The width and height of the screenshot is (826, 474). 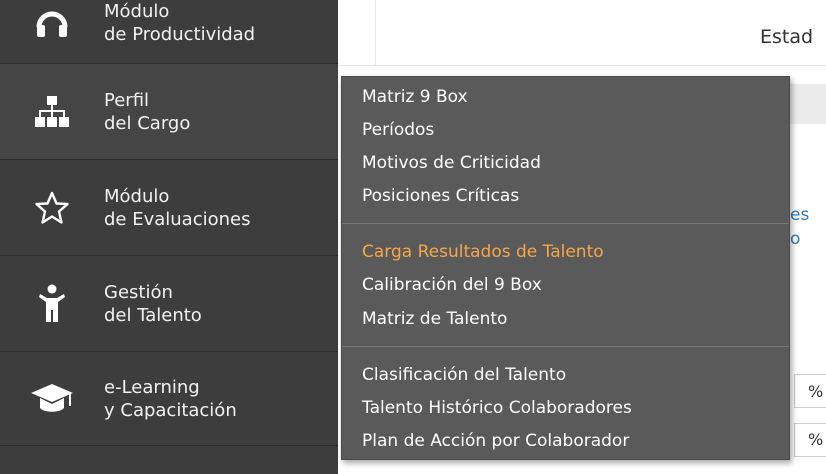 I want to click on link-text: o, so click(x=799, y=239).